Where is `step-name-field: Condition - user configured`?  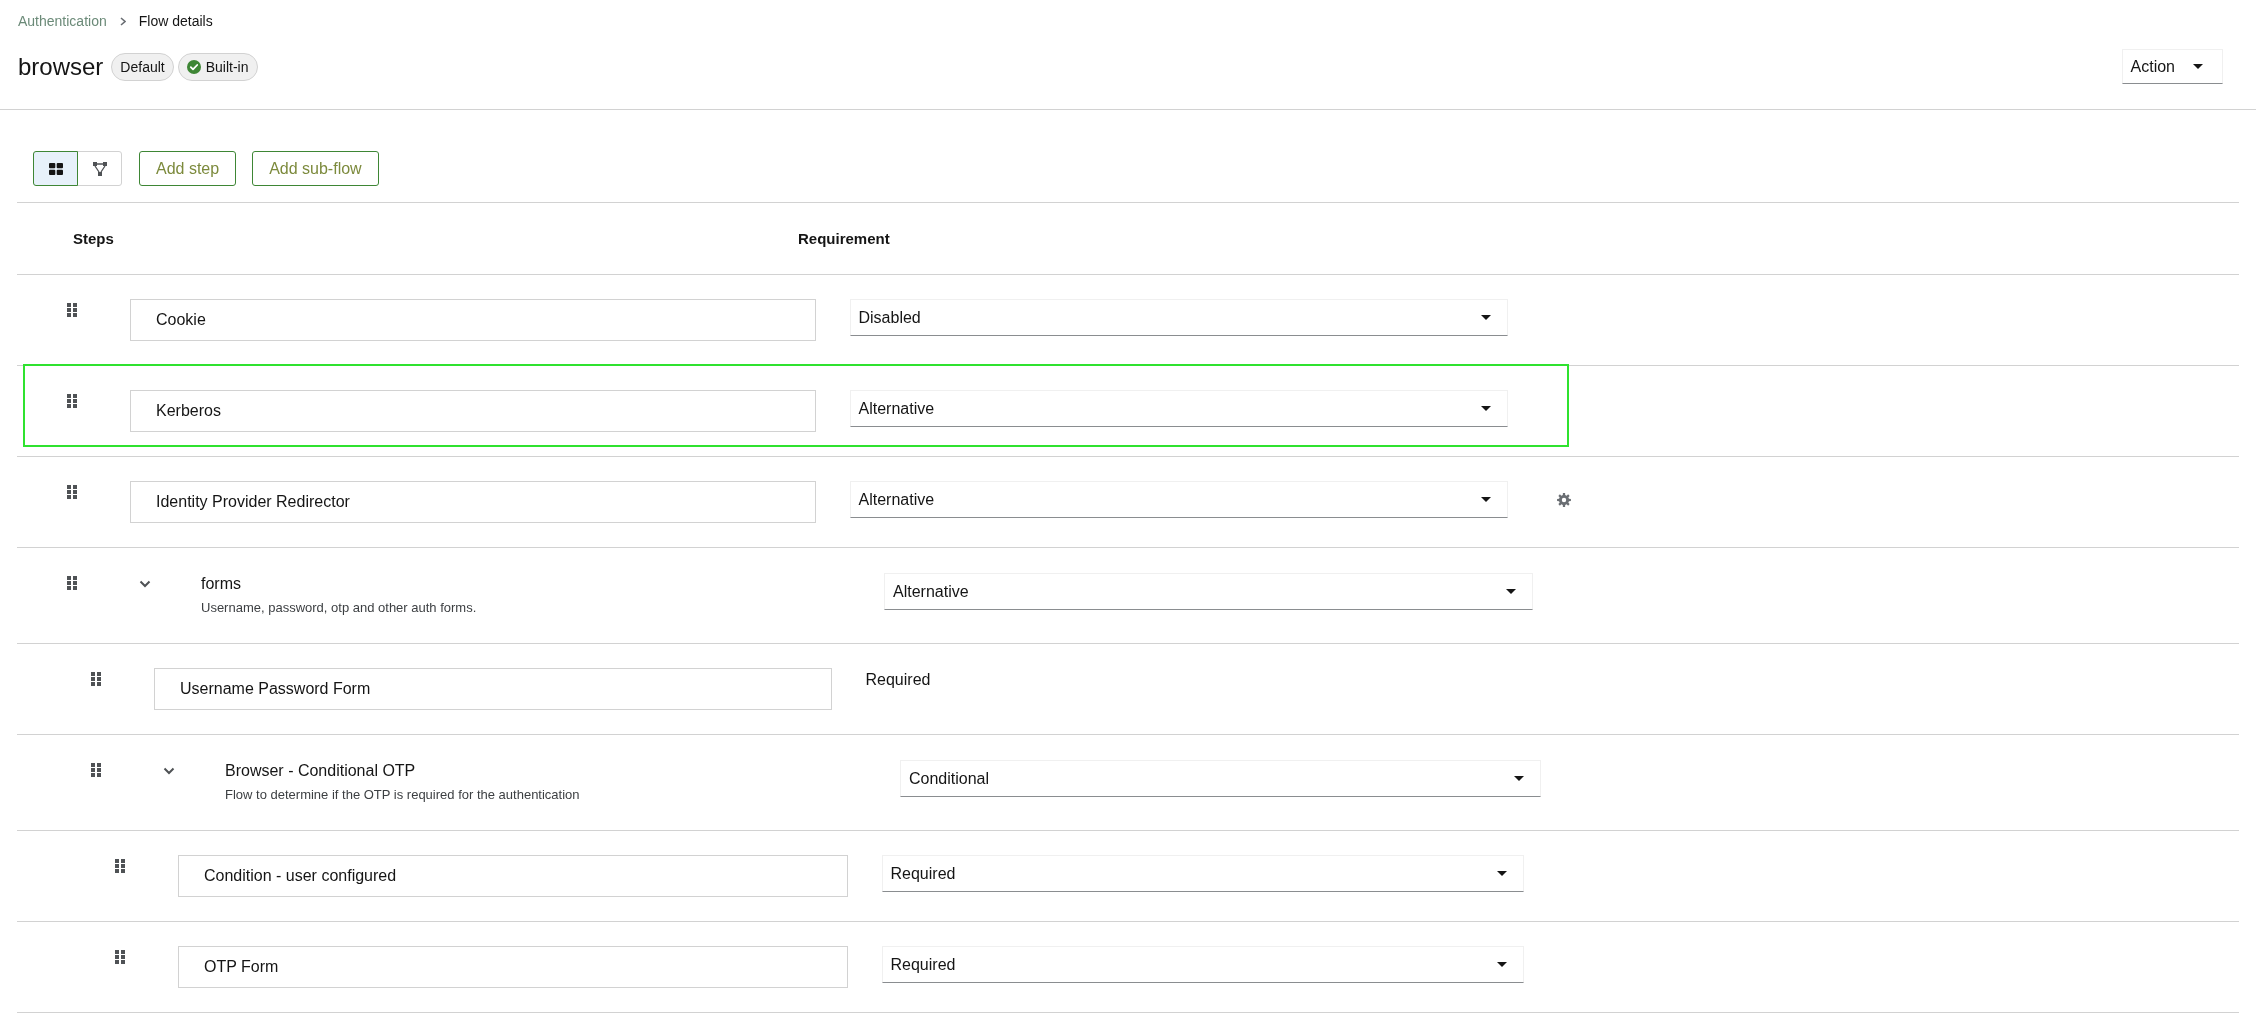
step-name-field: Condition - user configured is located at coordinates (513, 876).